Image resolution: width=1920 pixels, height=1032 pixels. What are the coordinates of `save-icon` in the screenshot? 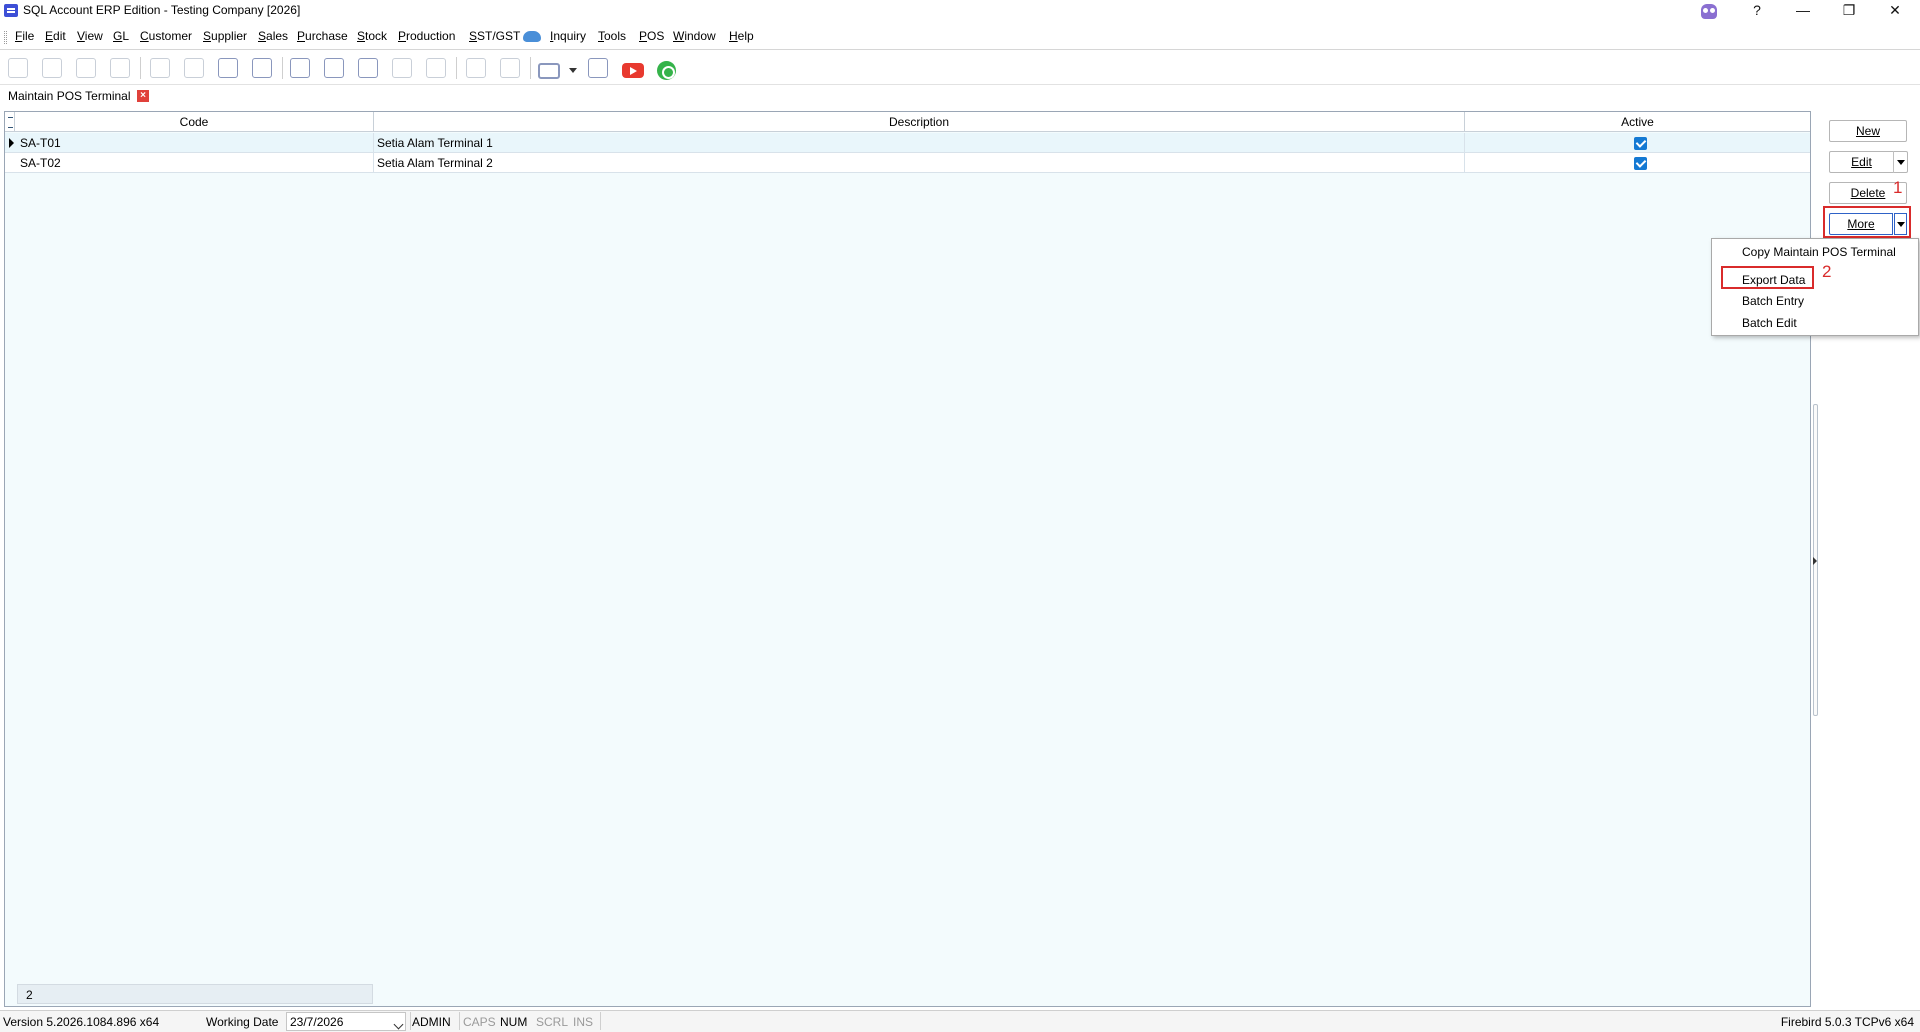 It's located at (402, 68).